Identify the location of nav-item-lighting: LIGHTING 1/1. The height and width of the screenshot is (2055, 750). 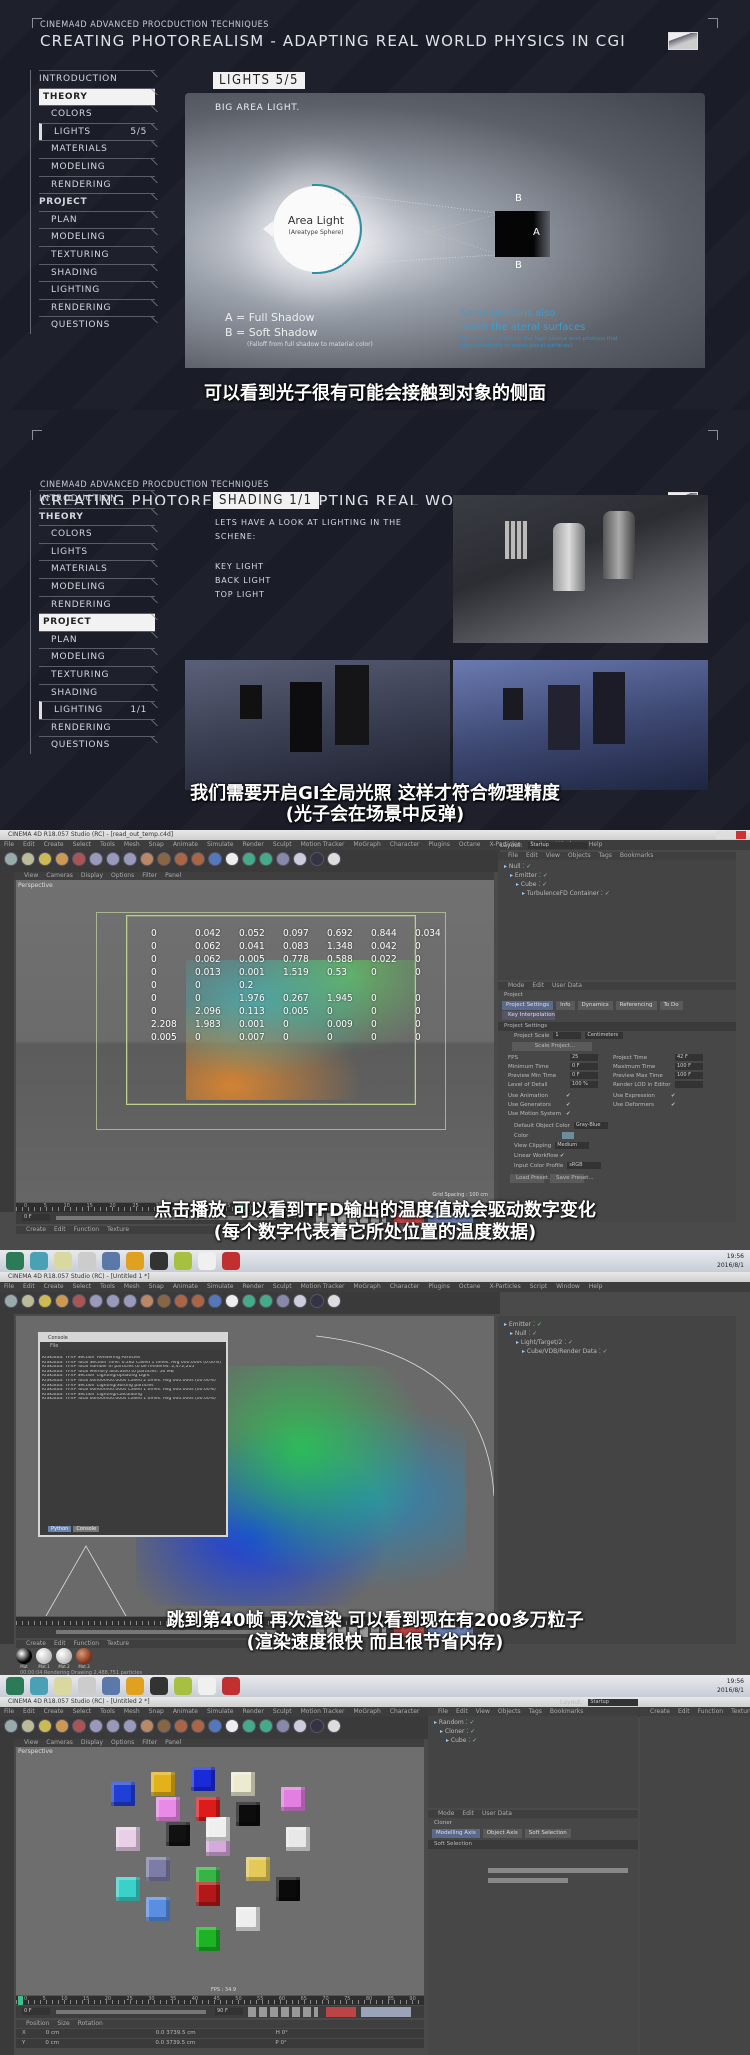
(97, 710).